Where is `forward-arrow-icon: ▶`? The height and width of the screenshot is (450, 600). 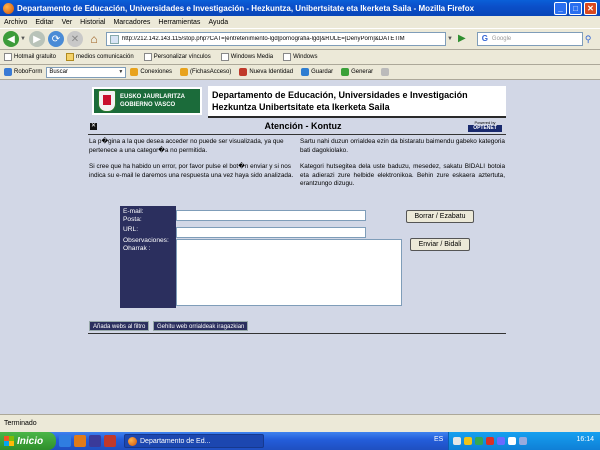
forward-arrow-icon: ▶ is located at coordinates (36, 39).